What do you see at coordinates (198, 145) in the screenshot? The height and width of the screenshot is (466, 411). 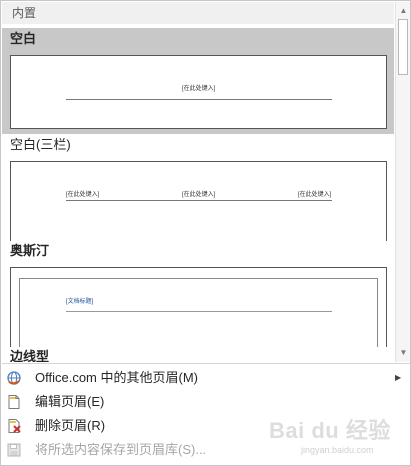 I see `gallery-item-blank-3col-title: 空白(三栏)` at bounding box center [198, 145].